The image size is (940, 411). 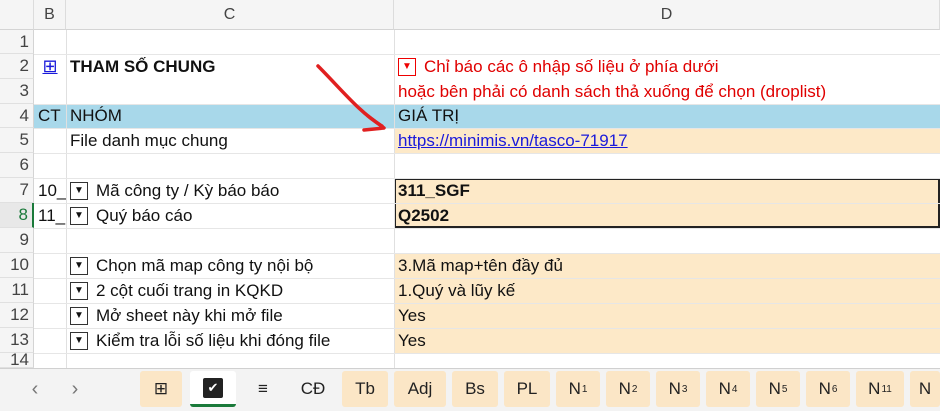 I want to click on row-header-2: 2, so click(x=17, y=66).